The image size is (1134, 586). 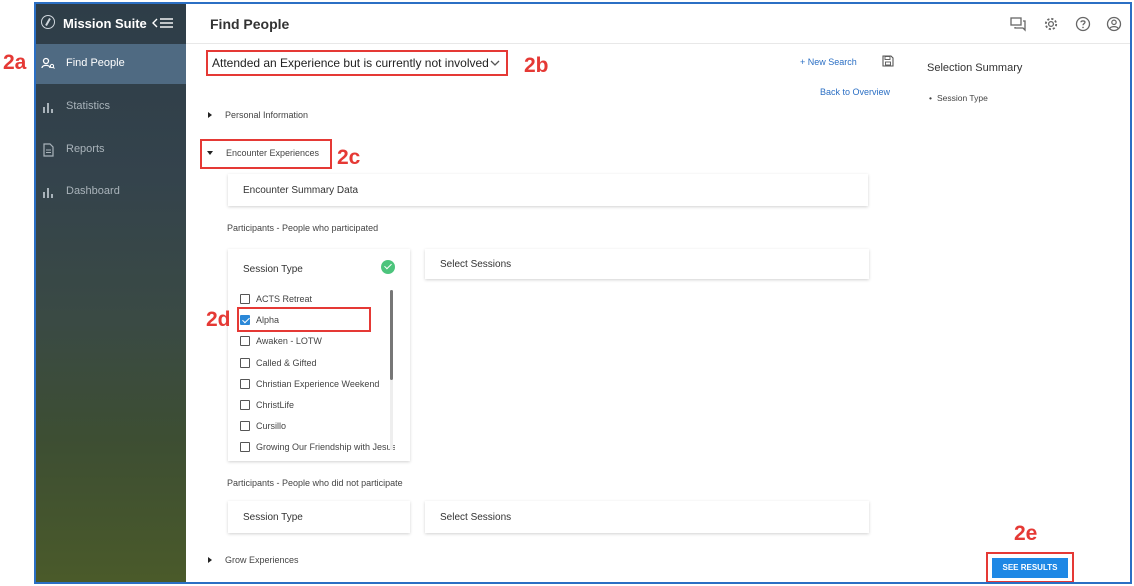 I want to click on sidebar-item-reports: Reports, so click(x=111, y=150).